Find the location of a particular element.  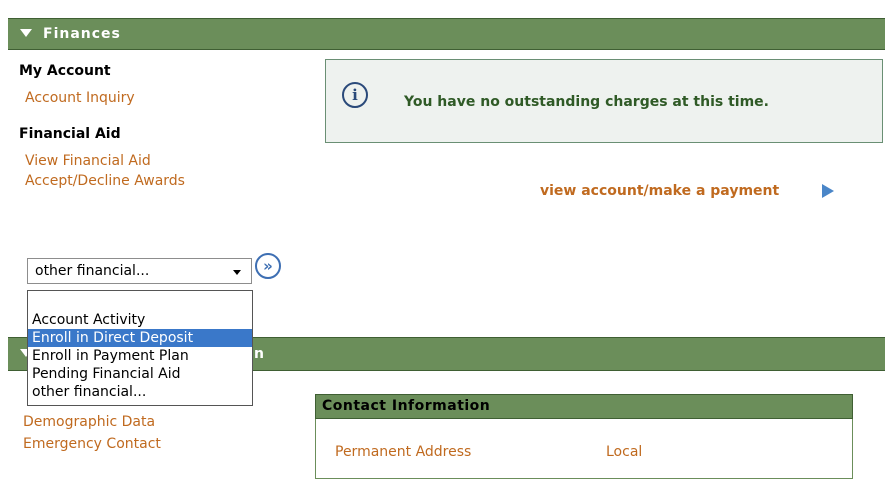

option-pending-financial-aid: Pending Financial Aid is located at coordinates (140, 374).